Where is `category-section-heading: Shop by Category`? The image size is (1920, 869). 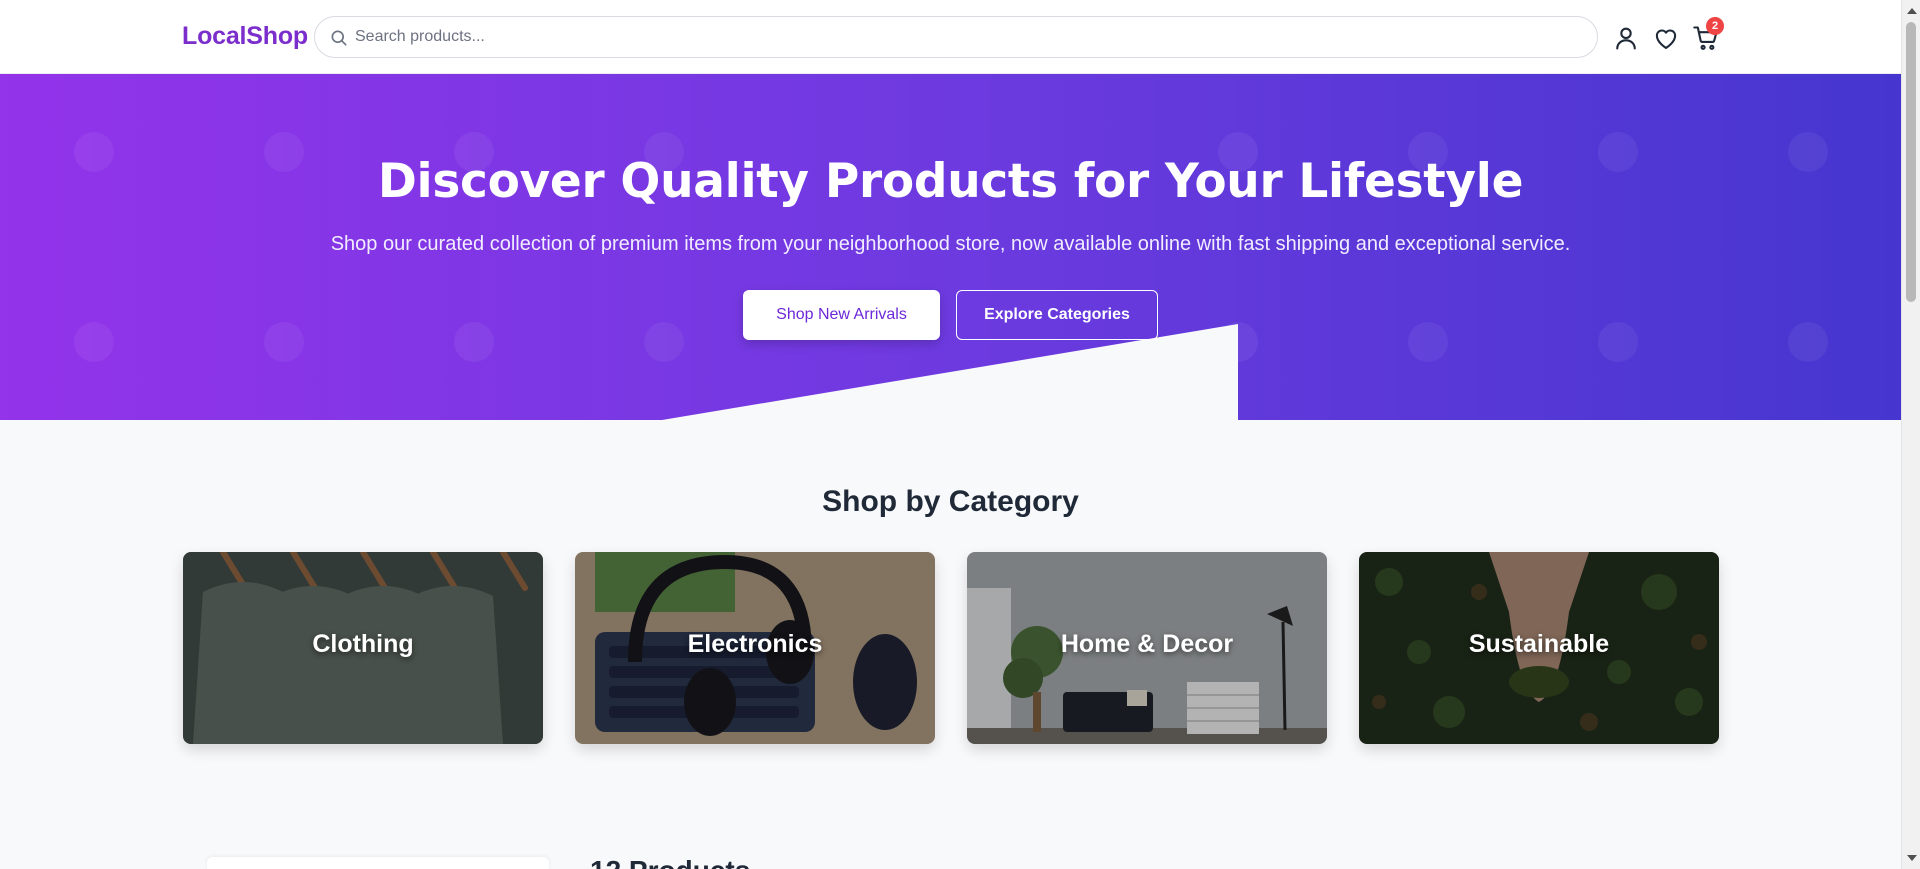
category-section-heading: Shop by Category is located at coordinates (950, 501).